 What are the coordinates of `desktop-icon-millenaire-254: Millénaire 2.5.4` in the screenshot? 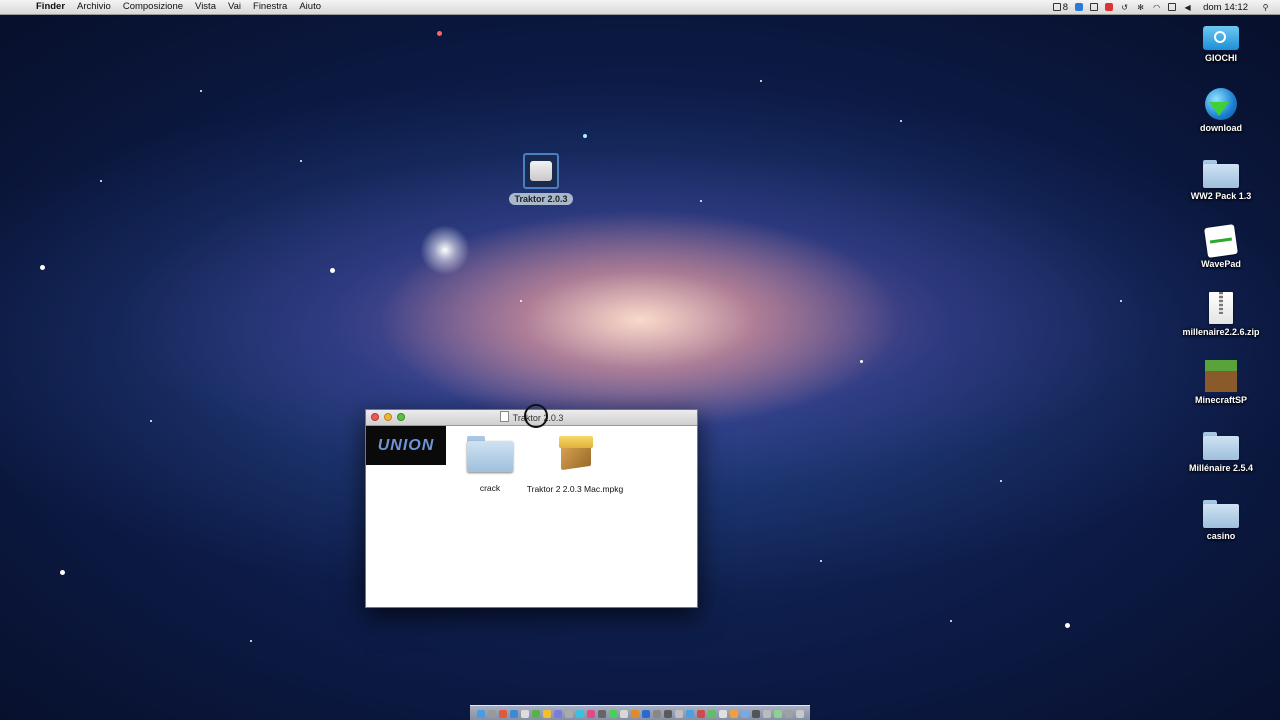 It's located at (1221, 452).